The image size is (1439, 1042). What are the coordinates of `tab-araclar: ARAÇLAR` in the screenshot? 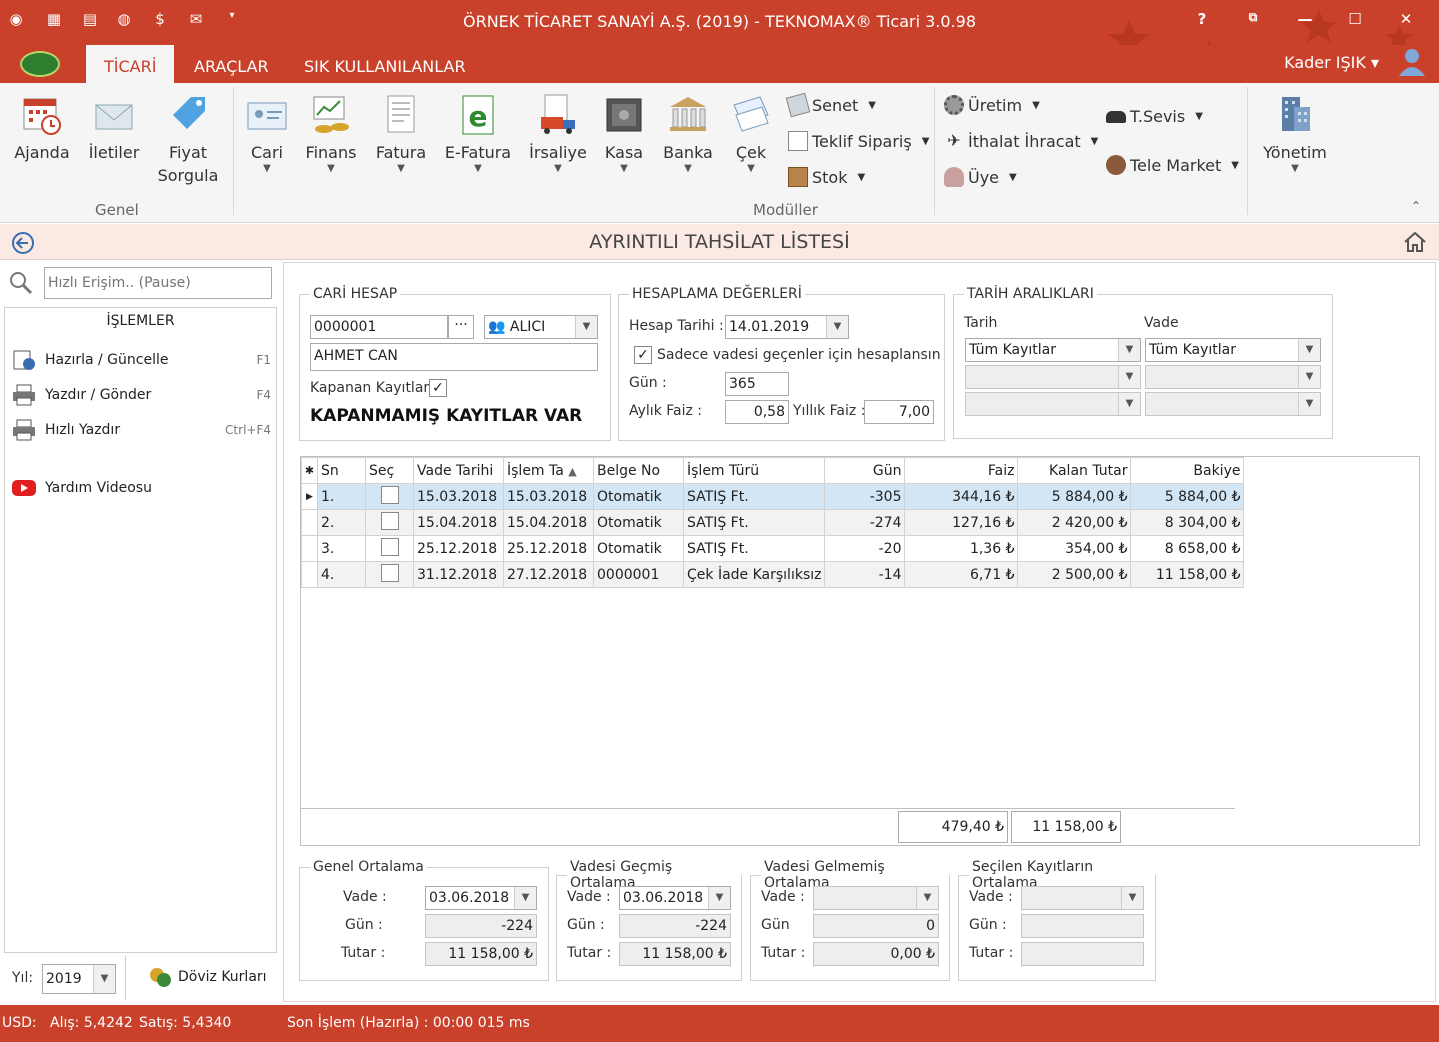 It's located at (231, 66).